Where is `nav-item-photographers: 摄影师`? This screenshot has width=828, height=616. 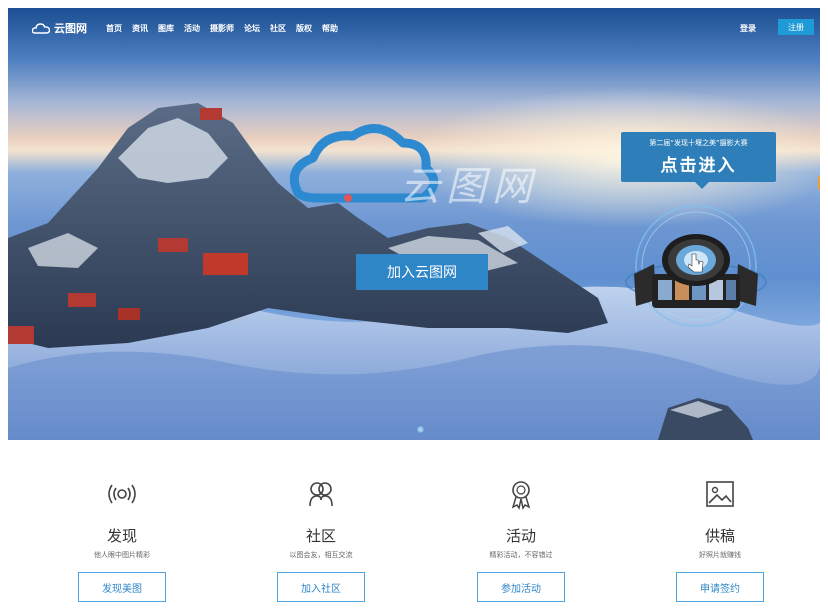 nav-item-photographers: 摄影师 is located at coordinates (222, 28).